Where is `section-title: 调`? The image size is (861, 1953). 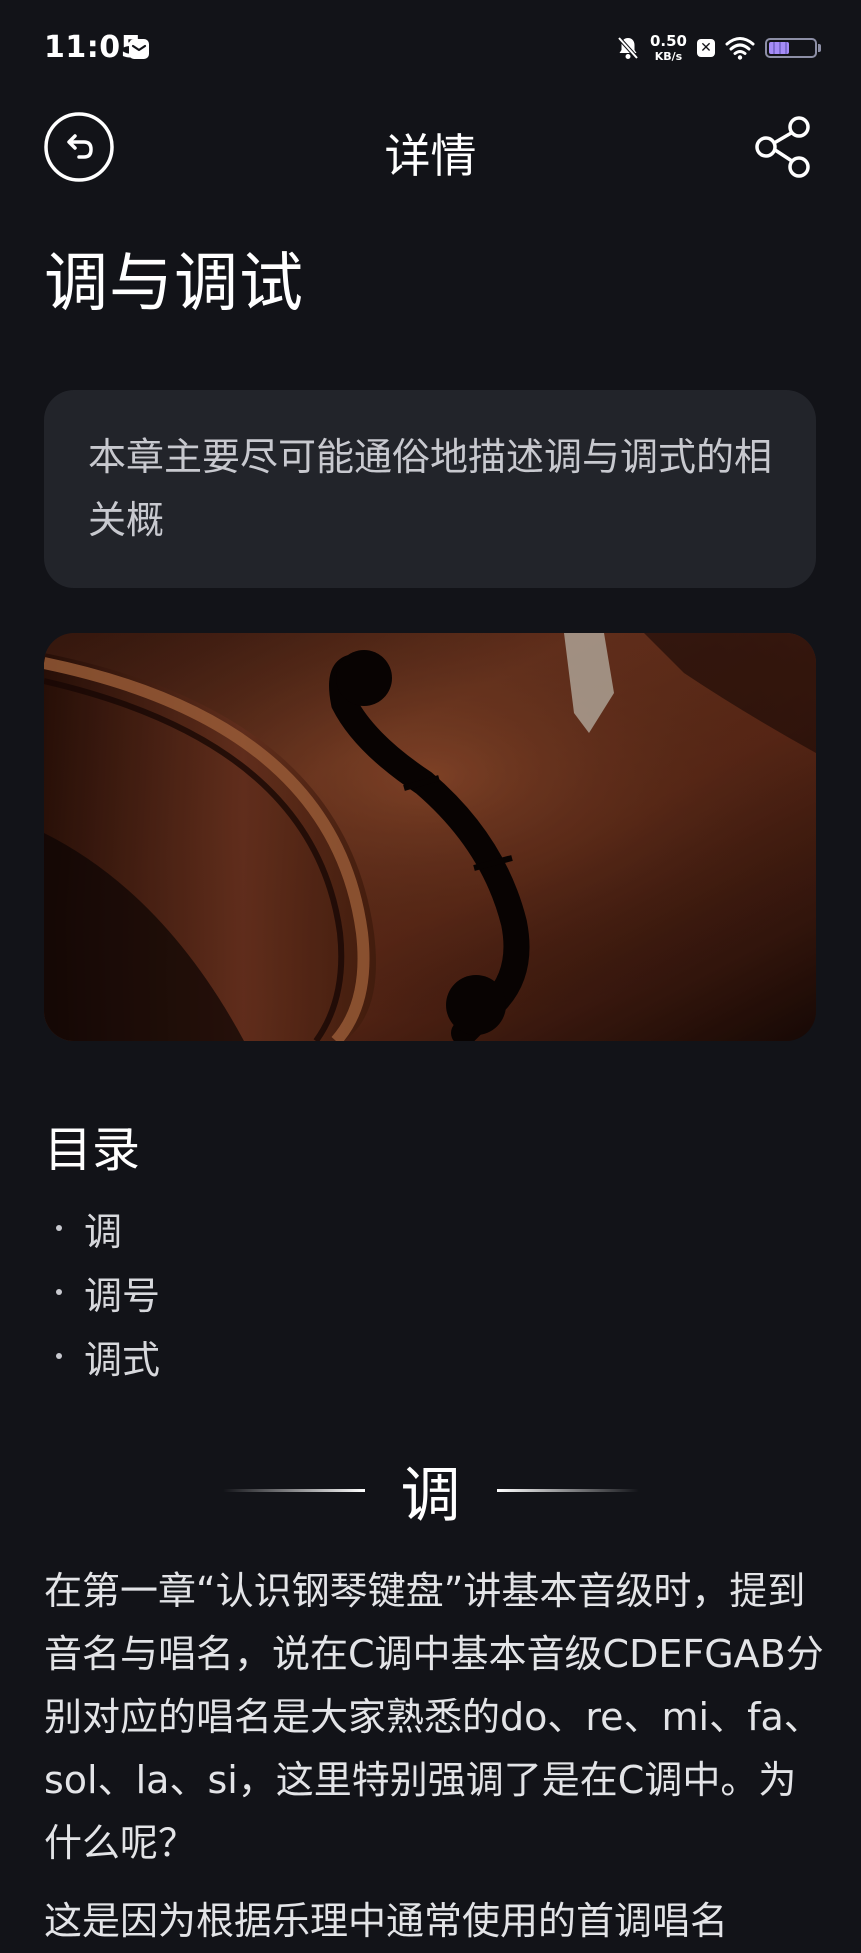
section-title: 调 is located at coordinates (430, 1495).